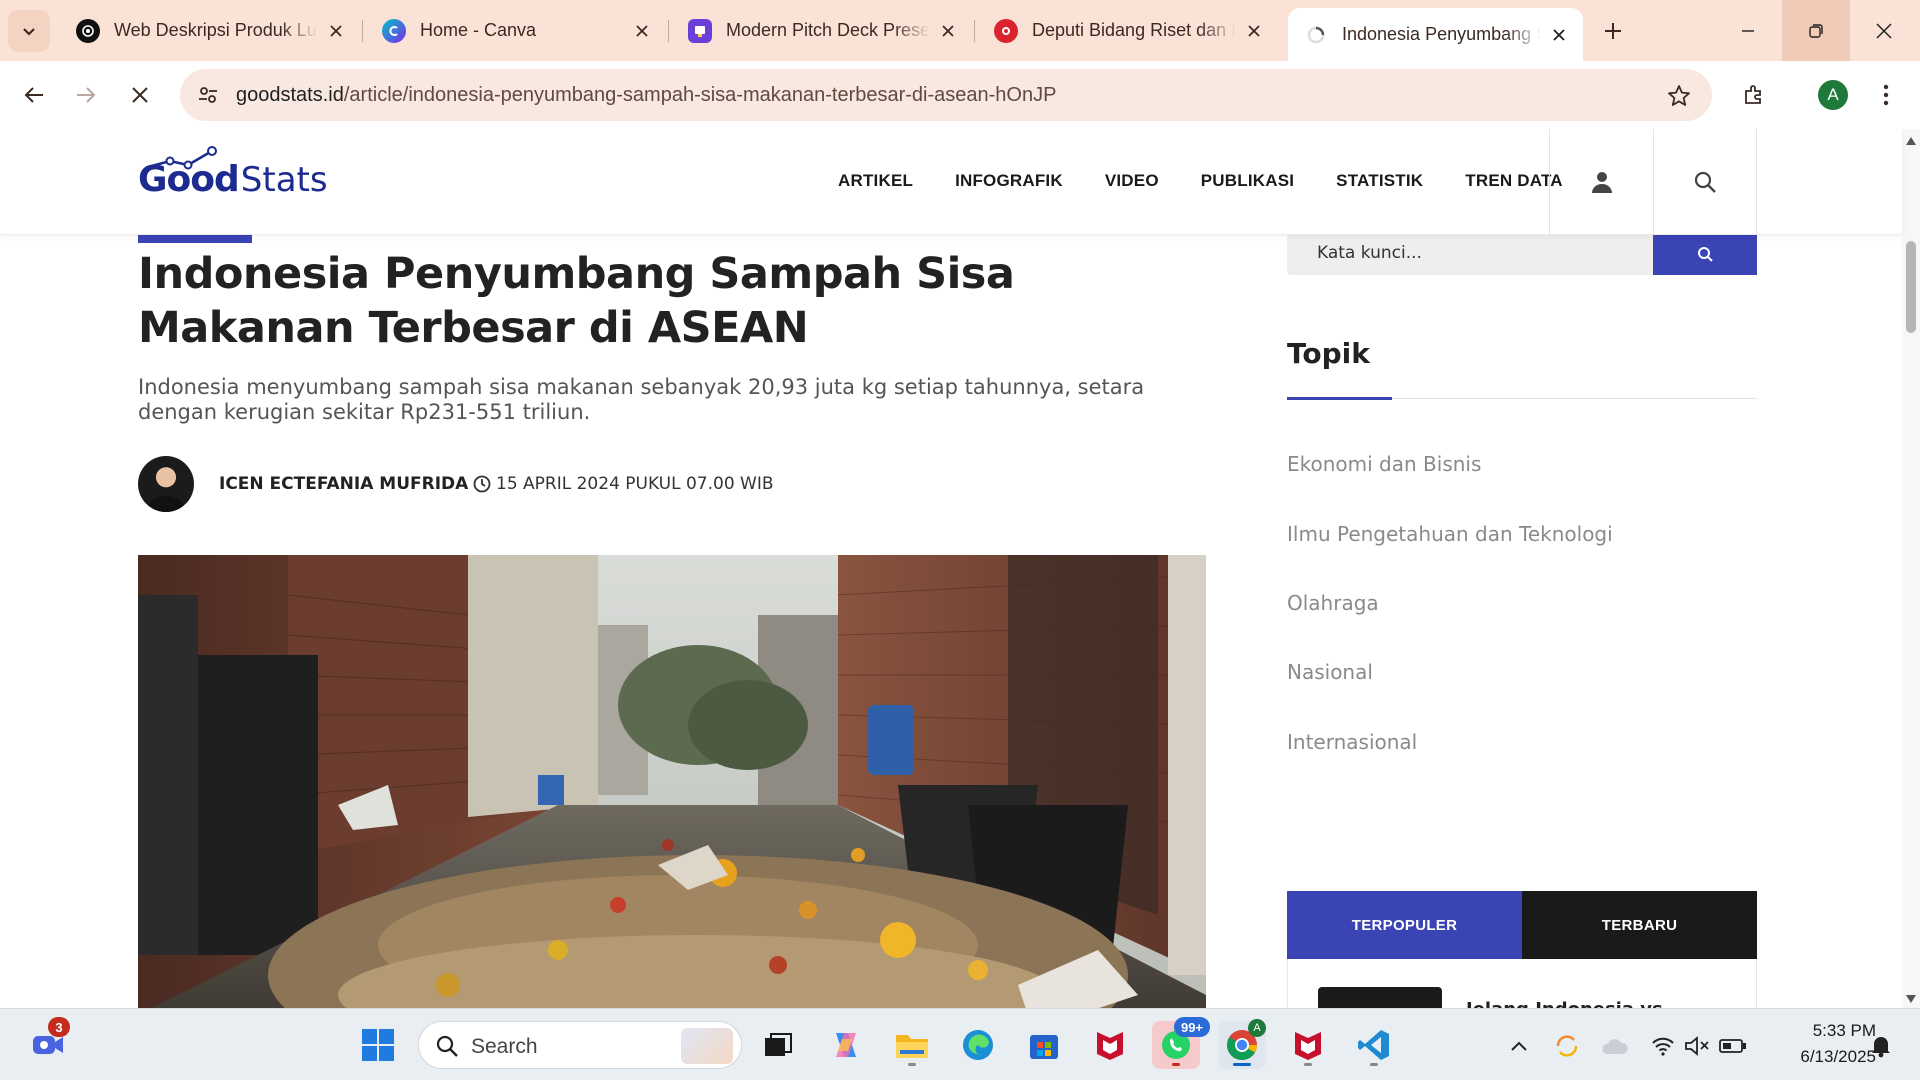 Image resolution: width=1920 pixels, height=1080 pixels. Describe the element at coordinates (1733, 1046) in the screenshot. I see `tray-battery-icon` at that location.